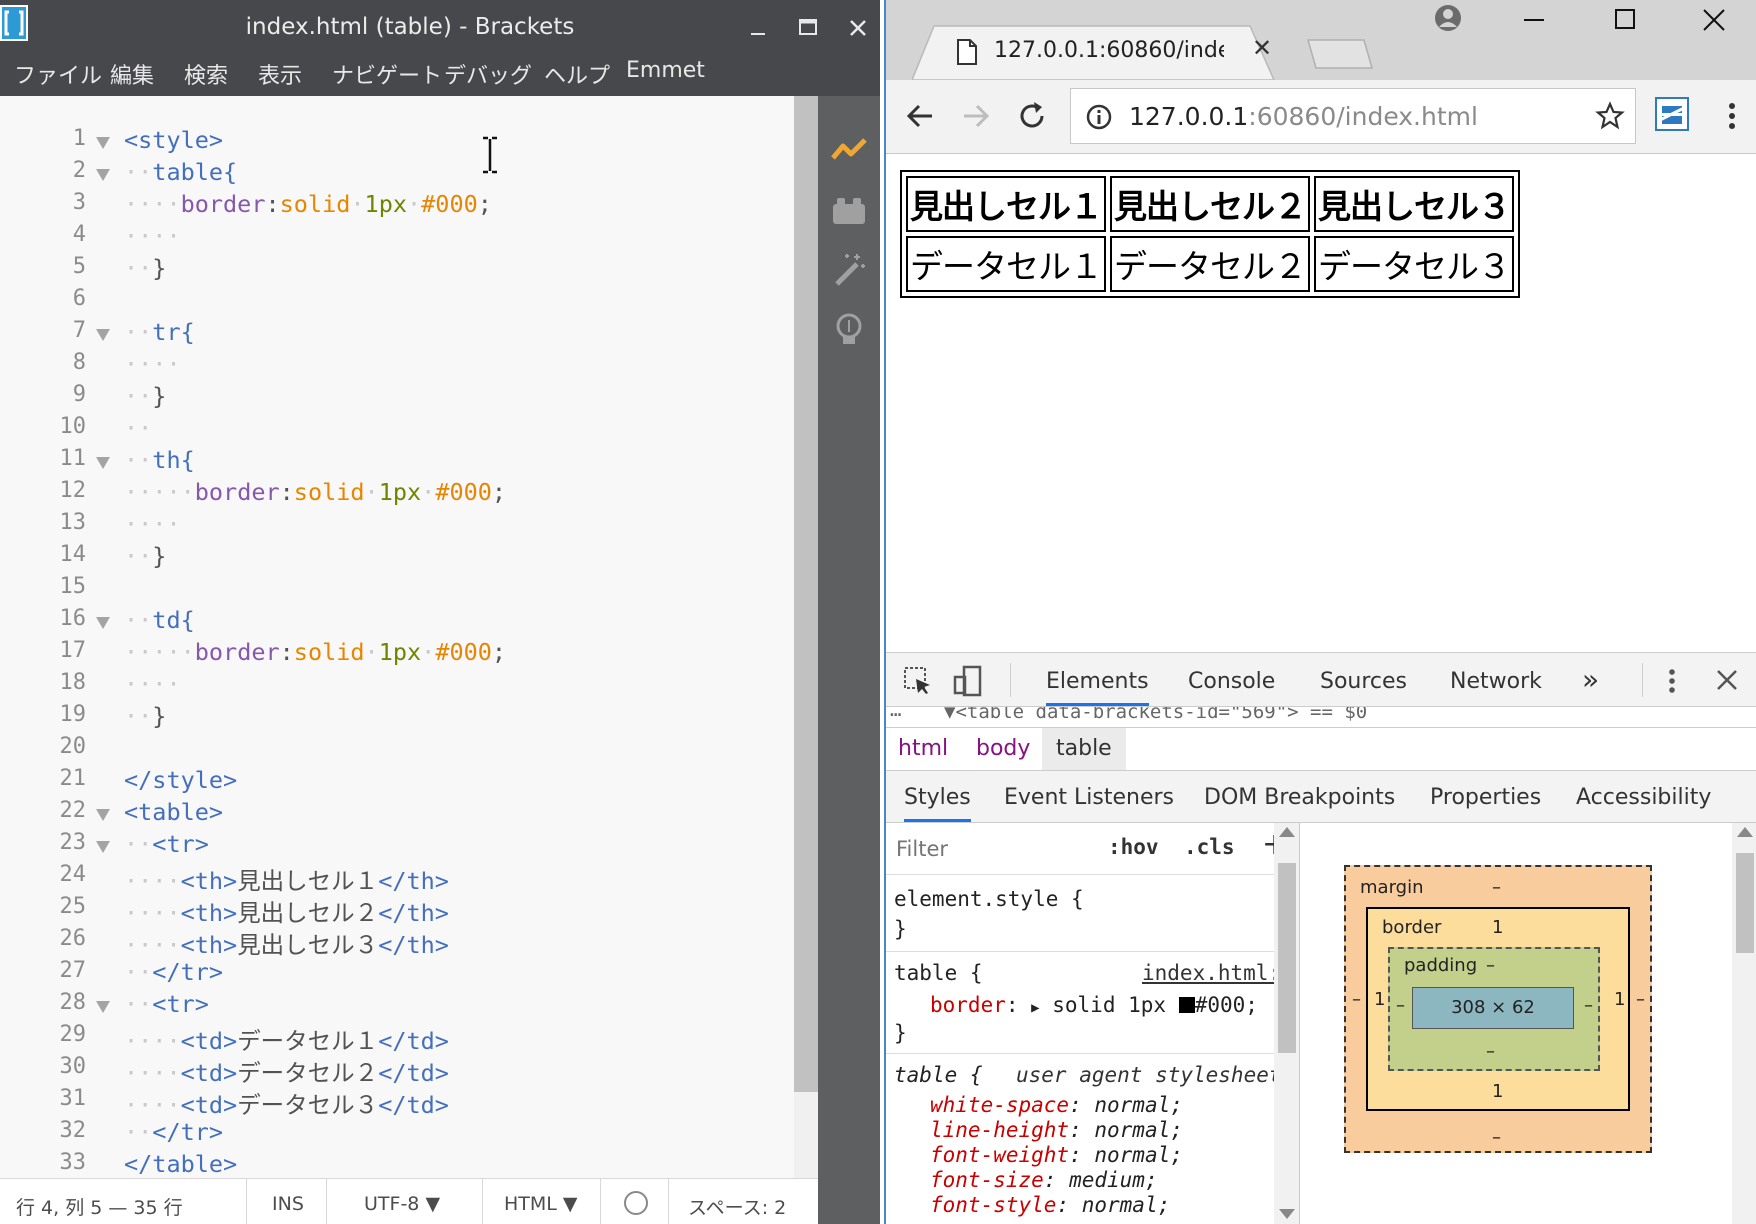 This screenshot has width=1756, height=1224. What do you see at coordinates (1485, 797) in the screenshot?
I see `tab-properties: Properties` at bounding box center [1485, 797].